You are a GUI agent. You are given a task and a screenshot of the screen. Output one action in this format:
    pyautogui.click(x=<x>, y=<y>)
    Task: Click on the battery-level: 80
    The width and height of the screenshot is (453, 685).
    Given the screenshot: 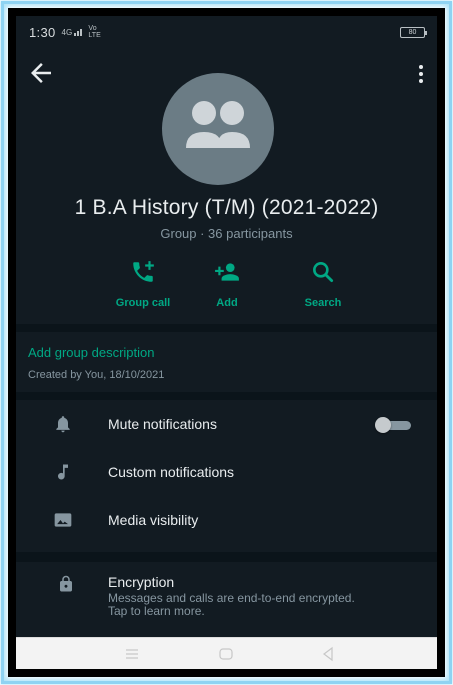 What is the action you would take?
    pyautogui.click(x=412, y=32)
    